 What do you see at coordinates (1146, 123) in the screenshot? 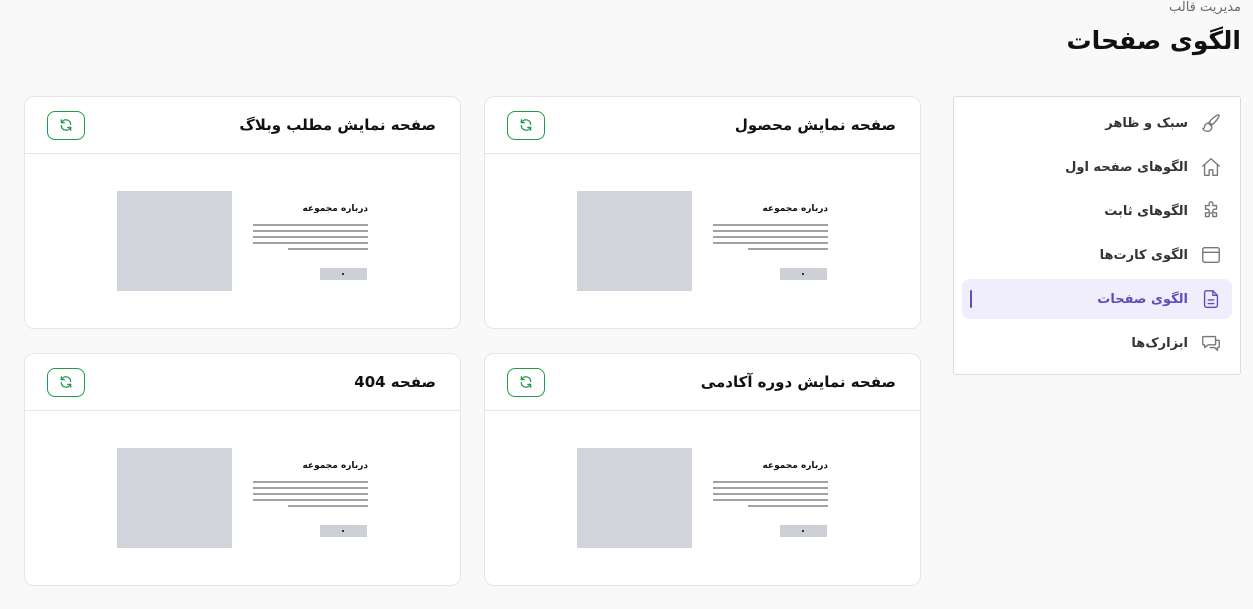
I see `sidebar-item-label: سبک و ظاهر` at bounding box center [1146, 123].